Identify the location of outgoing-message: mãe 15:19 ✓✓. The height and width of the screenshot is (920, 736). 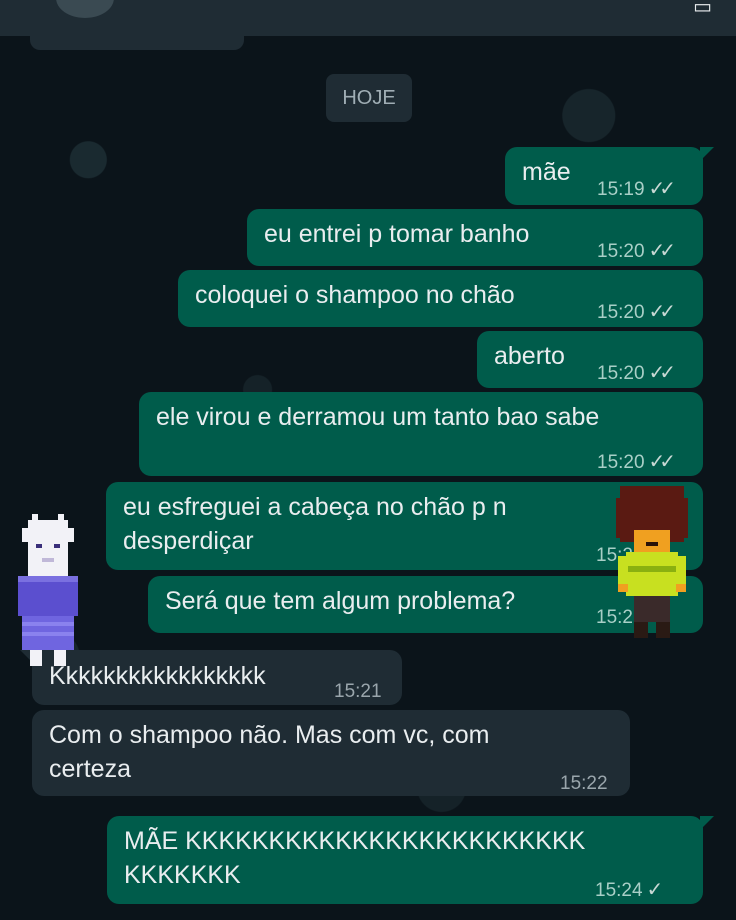
(604, 176).